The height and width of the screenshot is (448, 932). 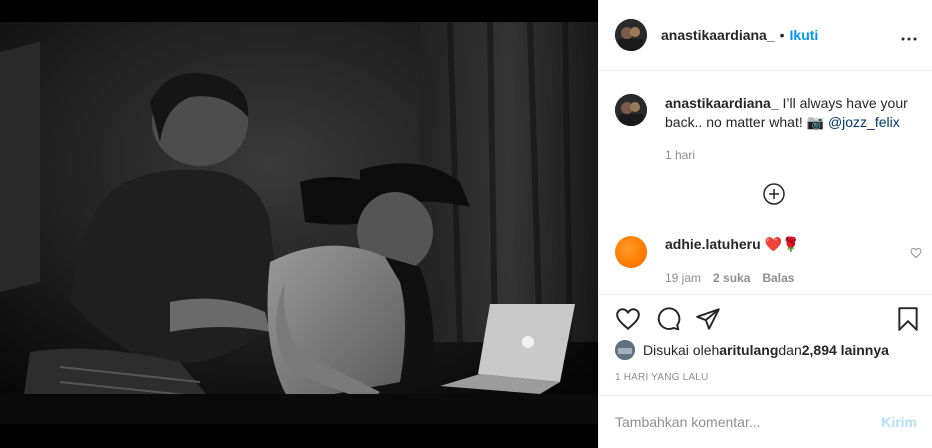 I want to click on likes-count: 2,894 lainnya, so click(x=845, y=350).